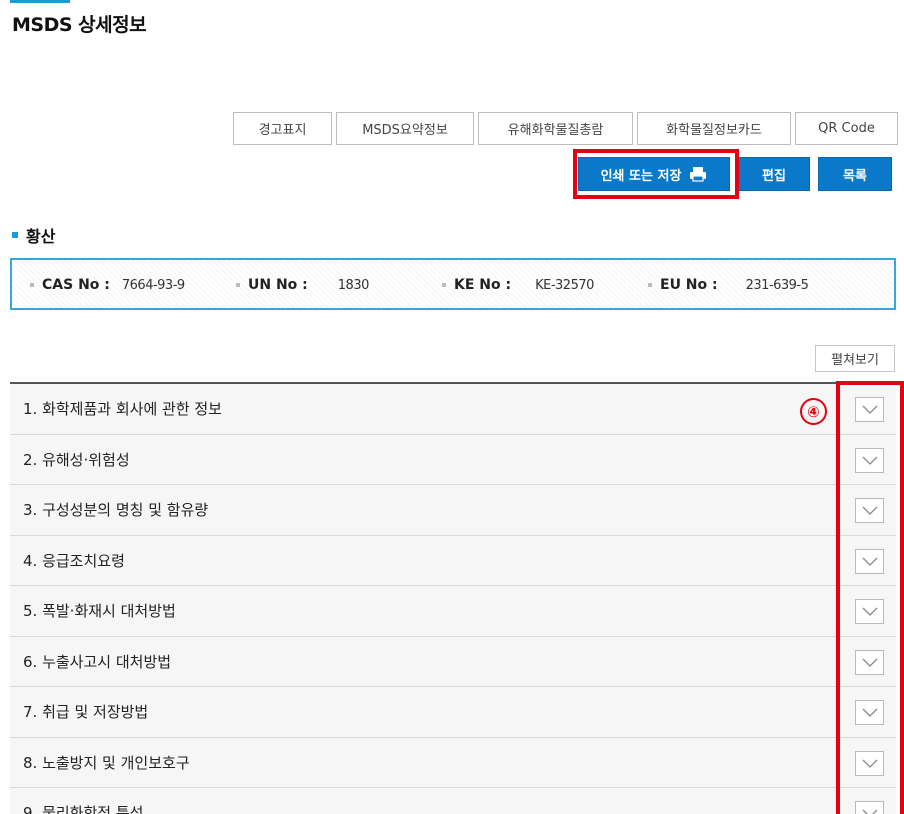 The image size is (904, 814). What do you see at coordinates (278, 285) in the screenshot?
I see `id-label: UN No :` at bounding box center [278, 285].